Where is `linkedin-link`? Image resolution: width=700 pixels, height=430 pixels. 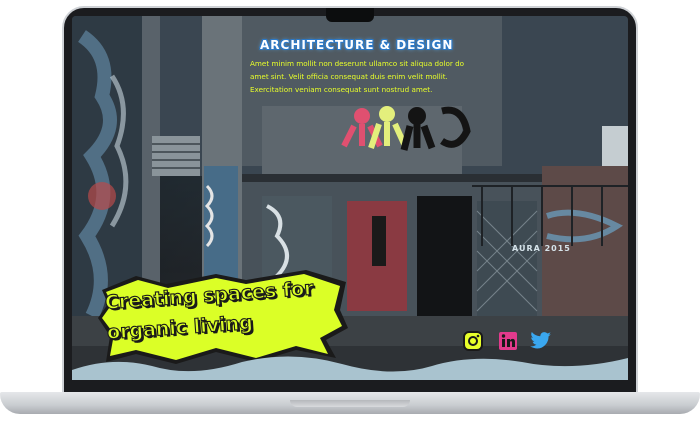 linkedin-link is located at coordinates (508, 341).